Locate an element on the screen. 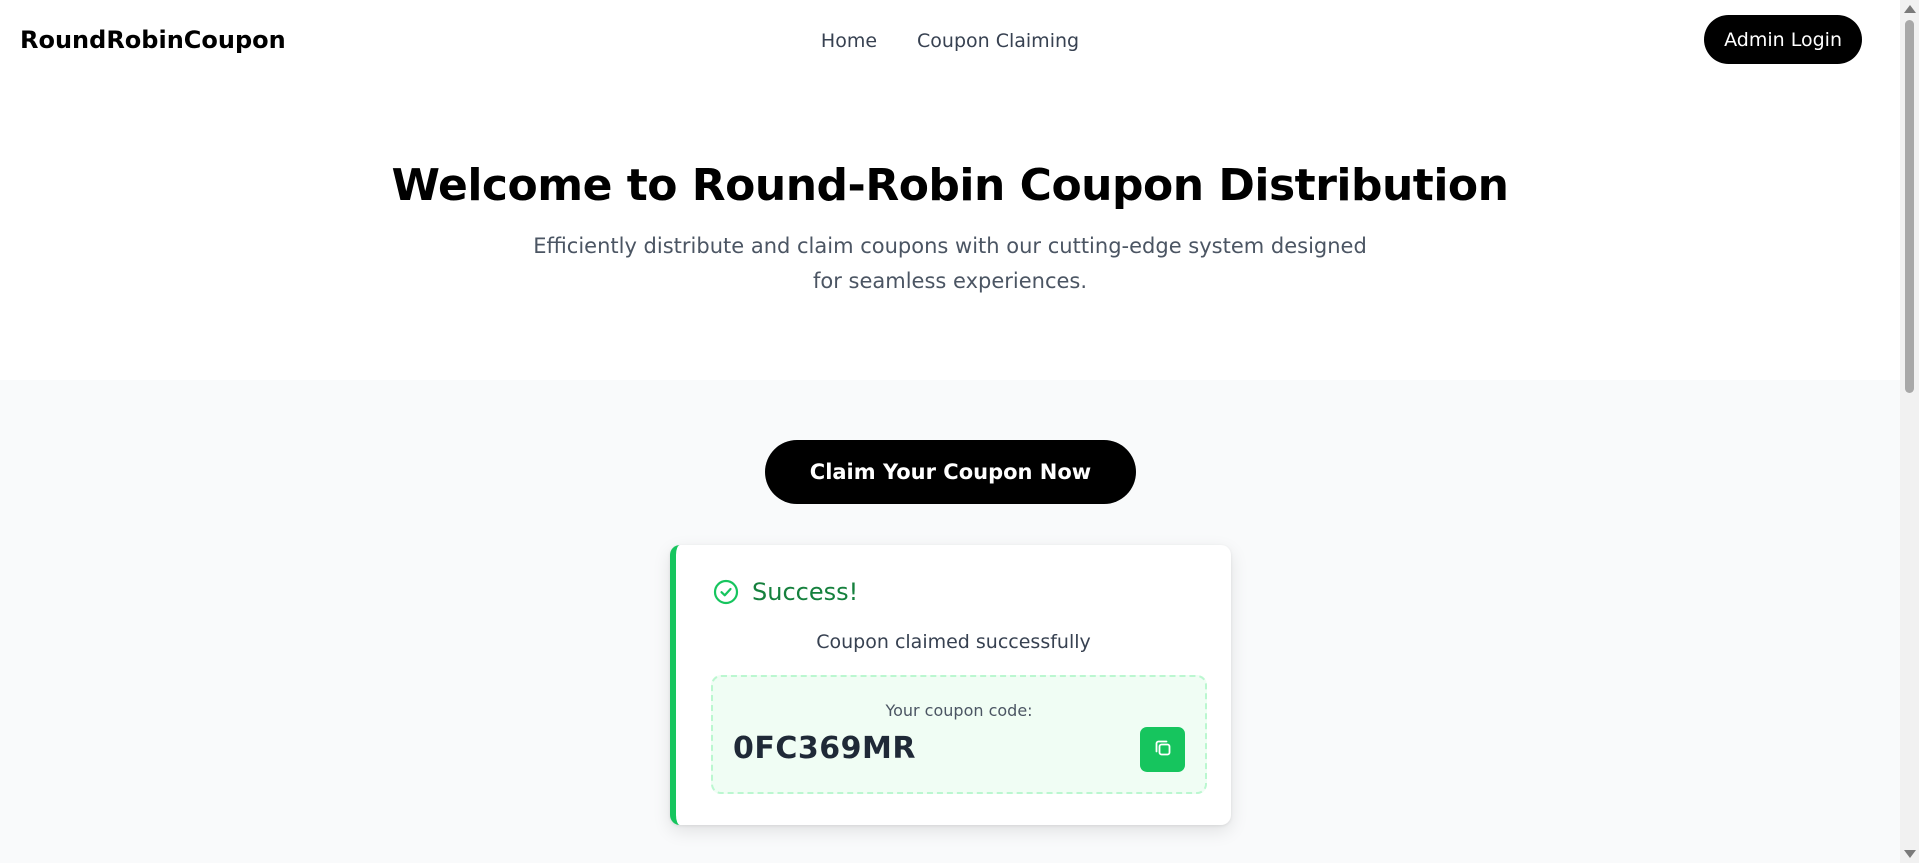  admin-login-button: Admin Login is located at coordinates (1783, 39).